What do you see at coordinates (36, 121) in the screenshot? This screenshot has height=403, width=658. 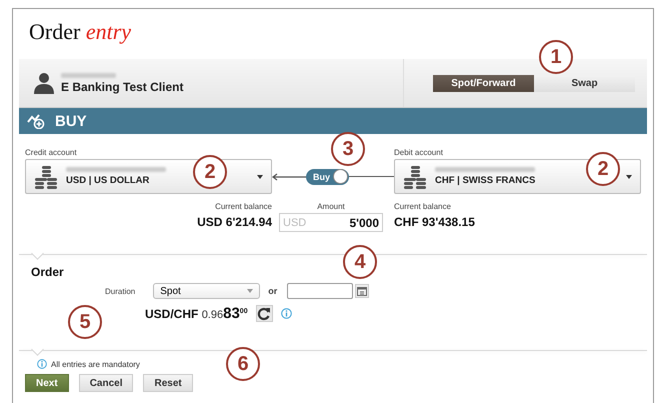 I see `chart-plus-icon` at bounding box center [36, 121].